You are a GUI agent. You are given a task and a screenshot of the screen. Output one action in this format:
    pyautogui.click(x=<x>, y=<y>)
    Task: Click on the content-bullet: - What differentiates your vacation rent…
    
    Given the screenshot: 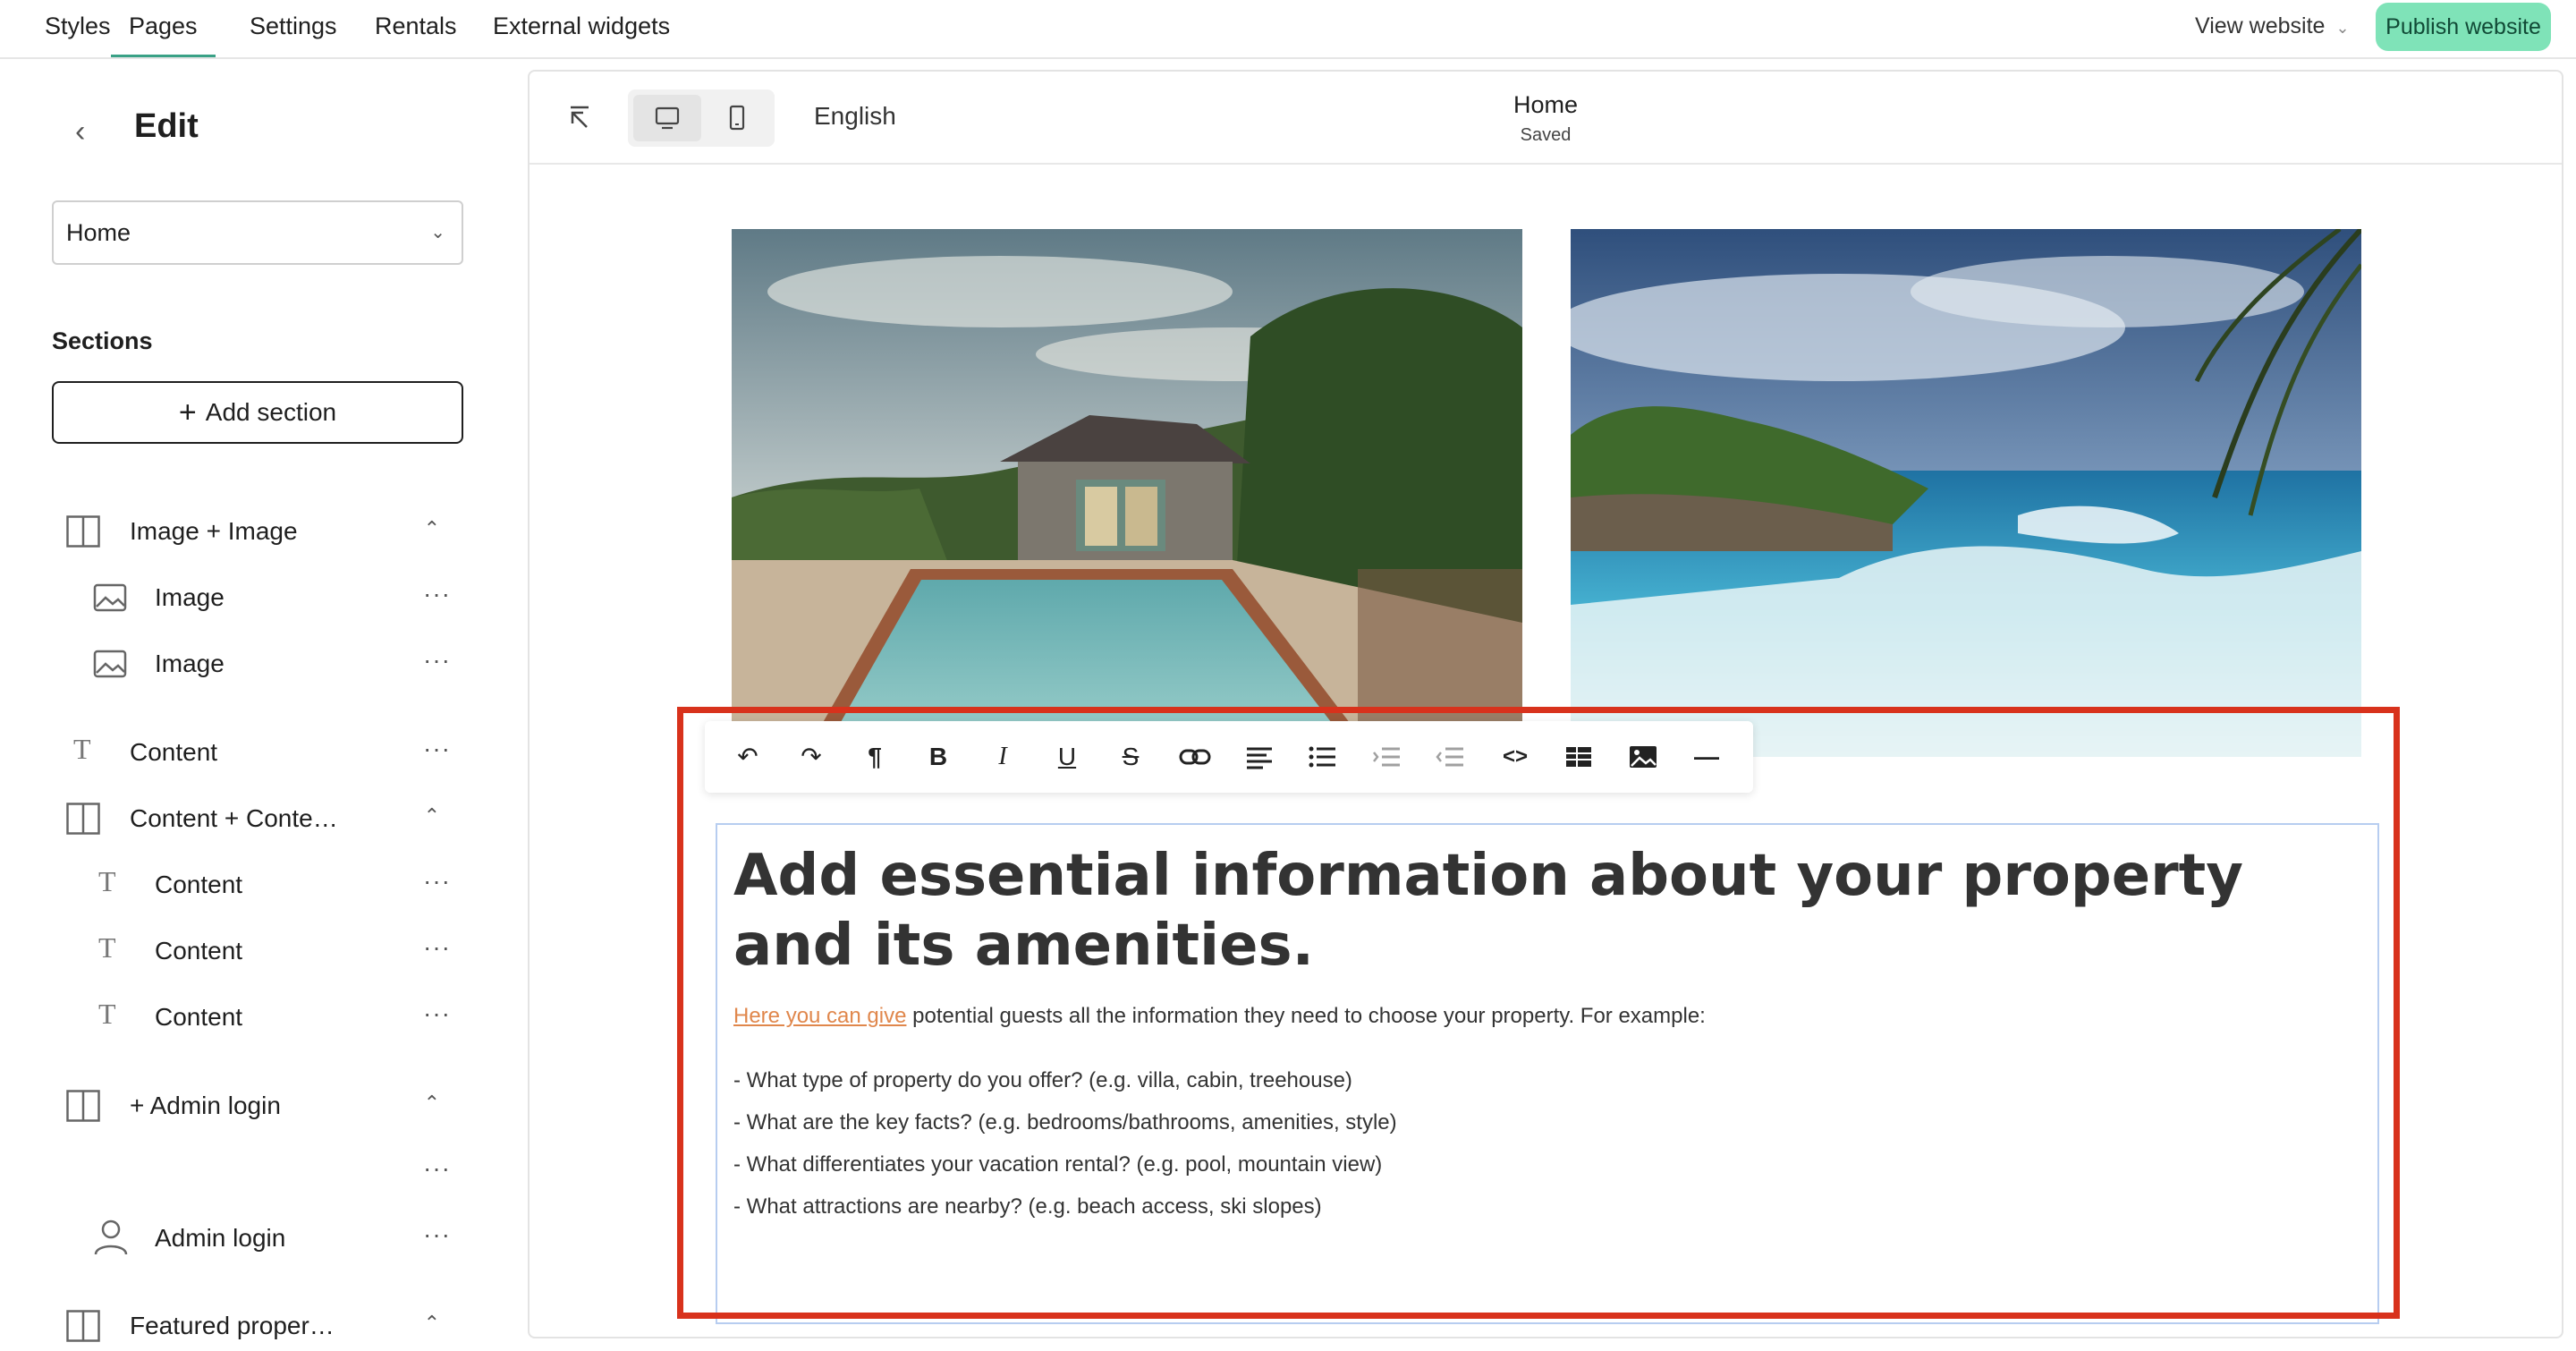 What is the action you would take?
    pyautogui.click(x=1057, y=1165)
    